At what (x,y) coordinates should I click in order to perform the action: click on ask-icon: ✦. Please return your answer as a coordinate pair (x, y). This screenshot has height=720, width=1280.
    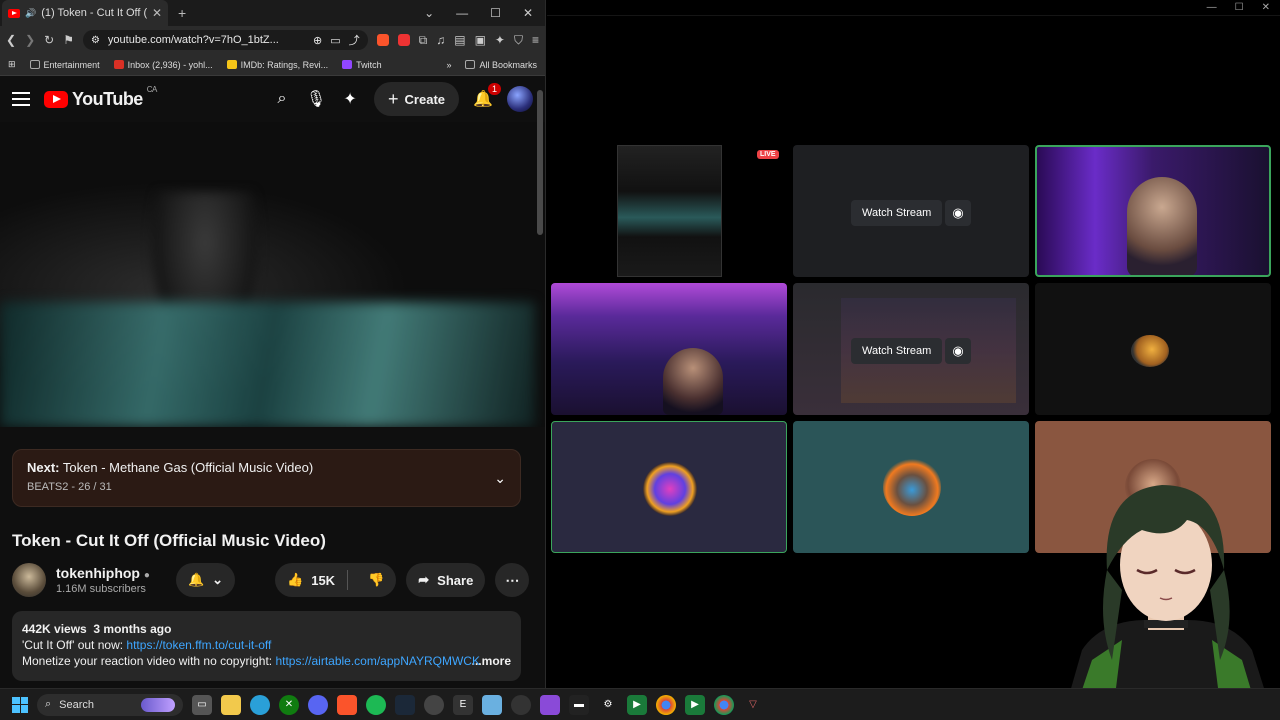
    Looking at the image, I should click on (350, 99).